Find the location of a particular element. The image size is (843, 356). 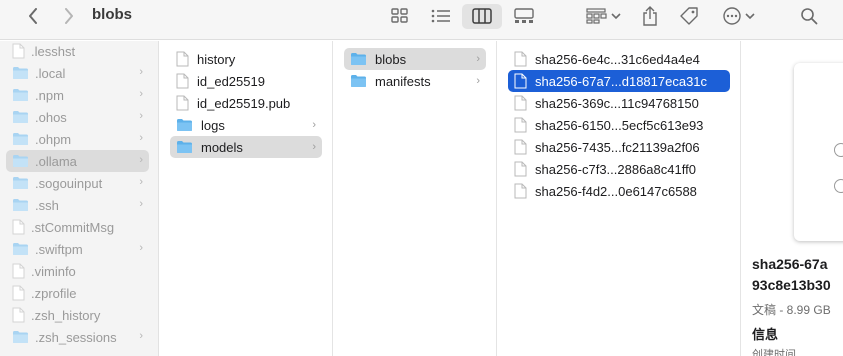

share-icon is located at coordinates (650, 16).